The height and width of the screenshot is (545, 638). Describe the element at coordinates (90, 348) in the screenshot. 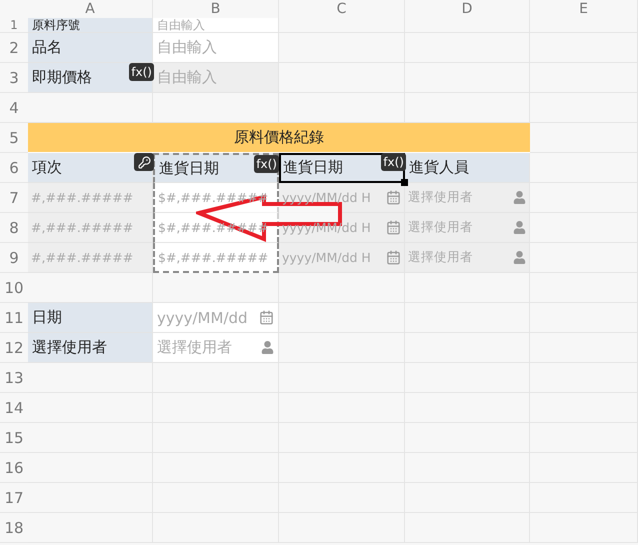

I see `field-label: 選擇使用者` at that location.